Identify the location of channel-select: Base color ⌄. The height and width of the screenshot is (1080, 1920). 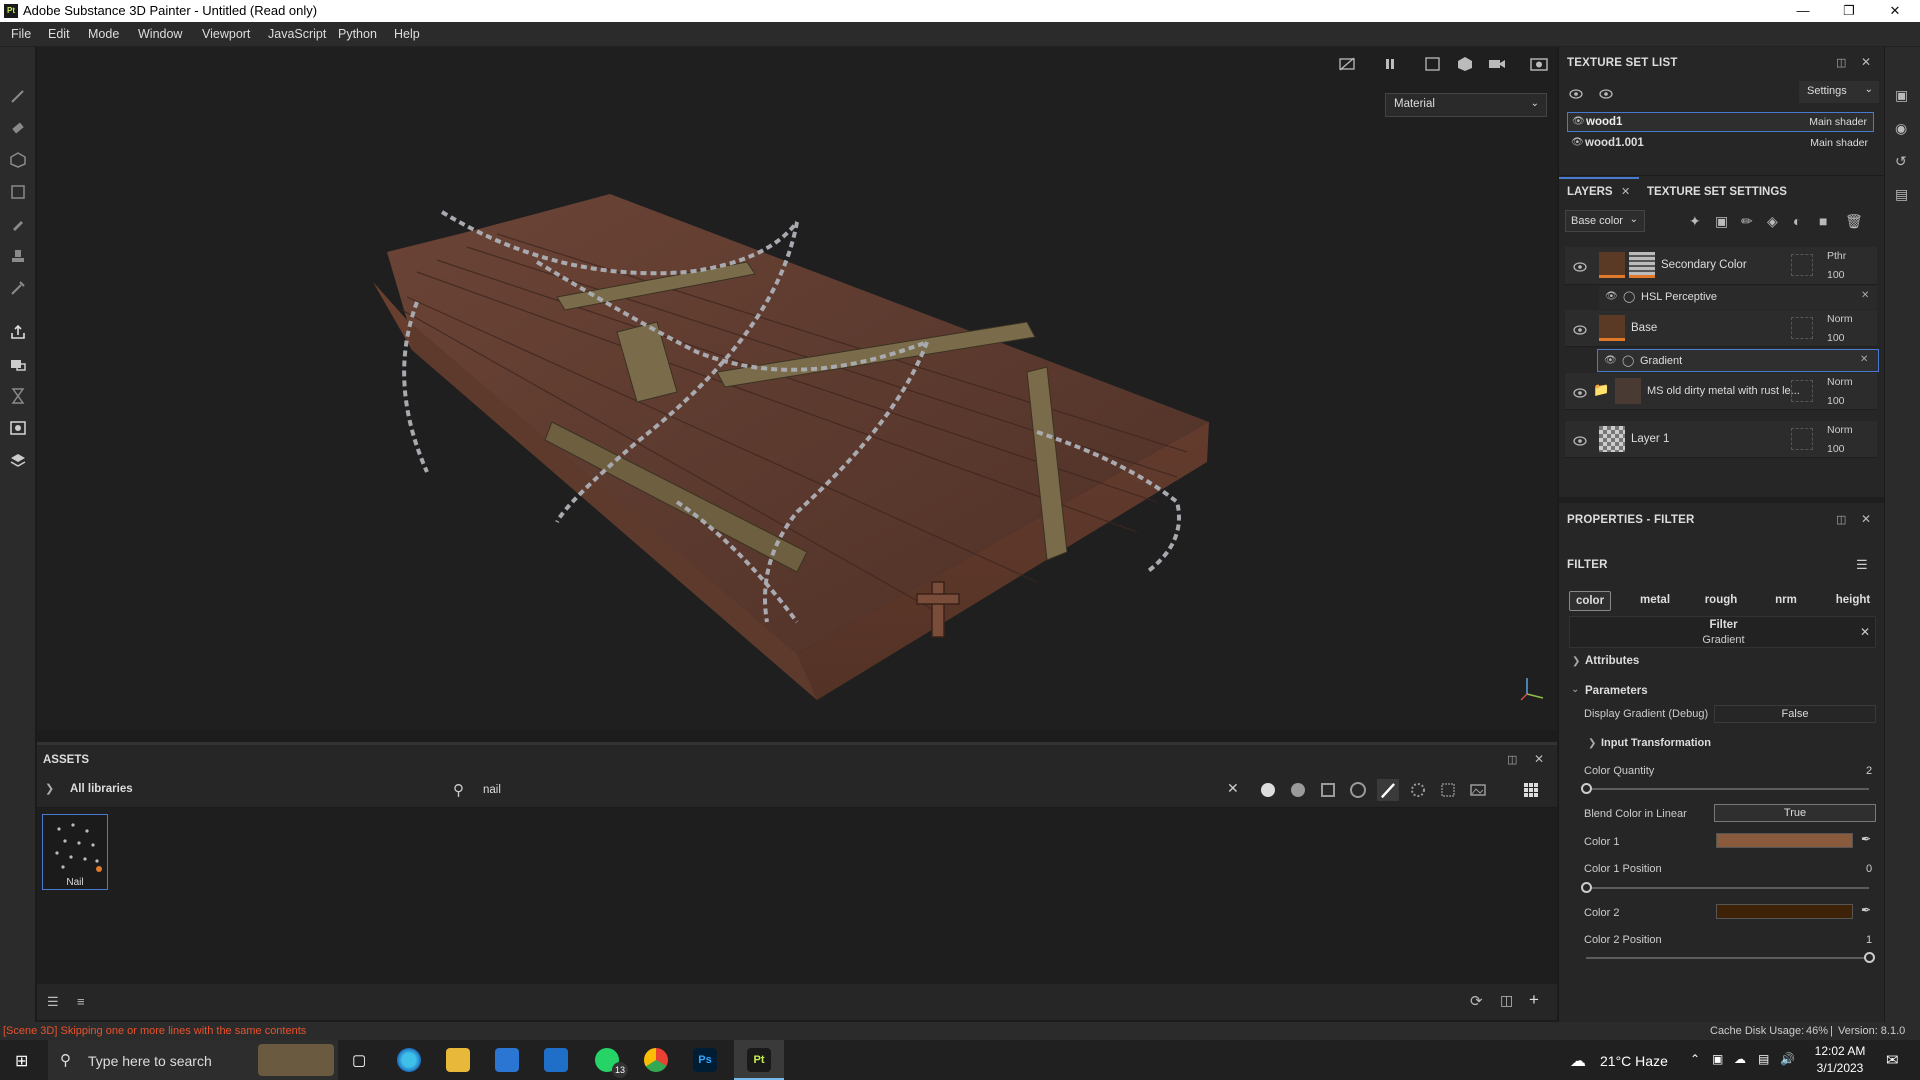
(1605, 221).